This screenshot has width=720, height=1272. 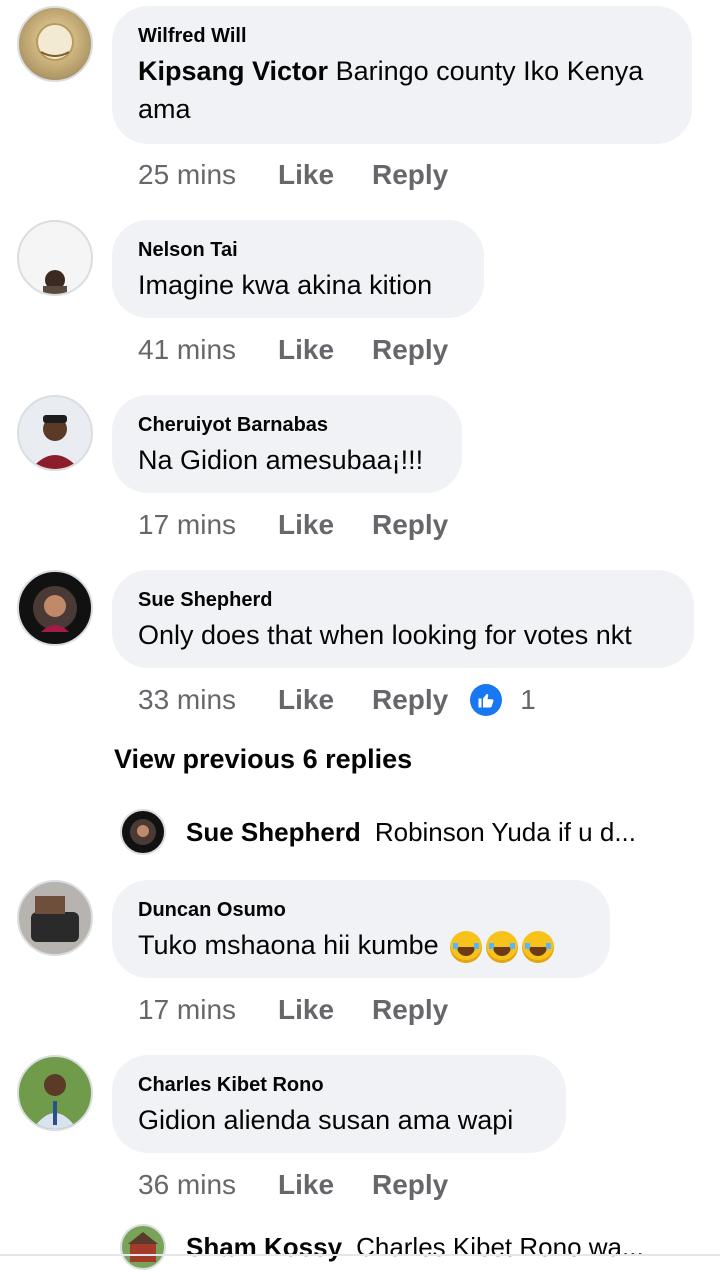 I want to click on comment-author: Charles Kibet Rono, so click(x=339, y=1085).